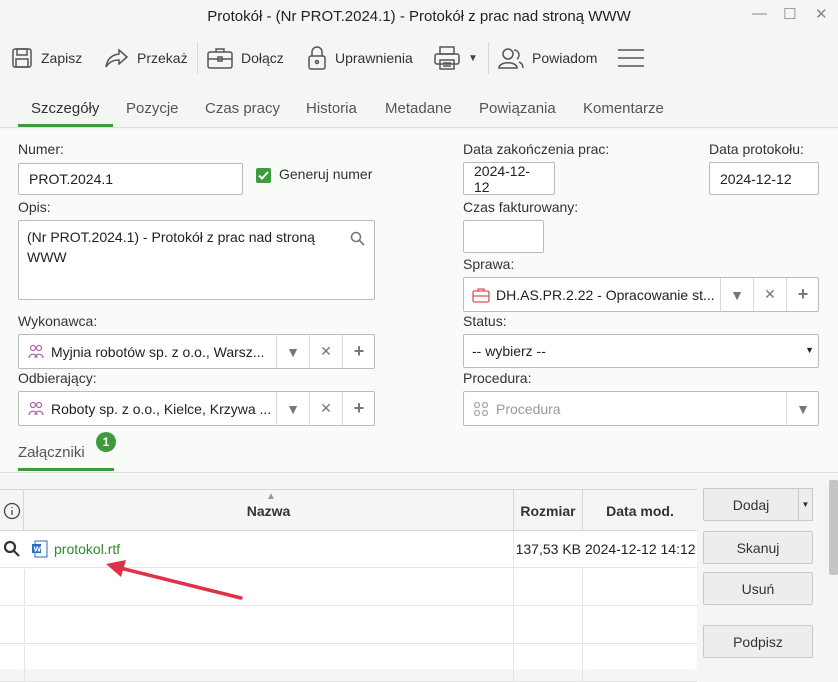  I want to click on save-button: Zapisz, so click(46, 58).